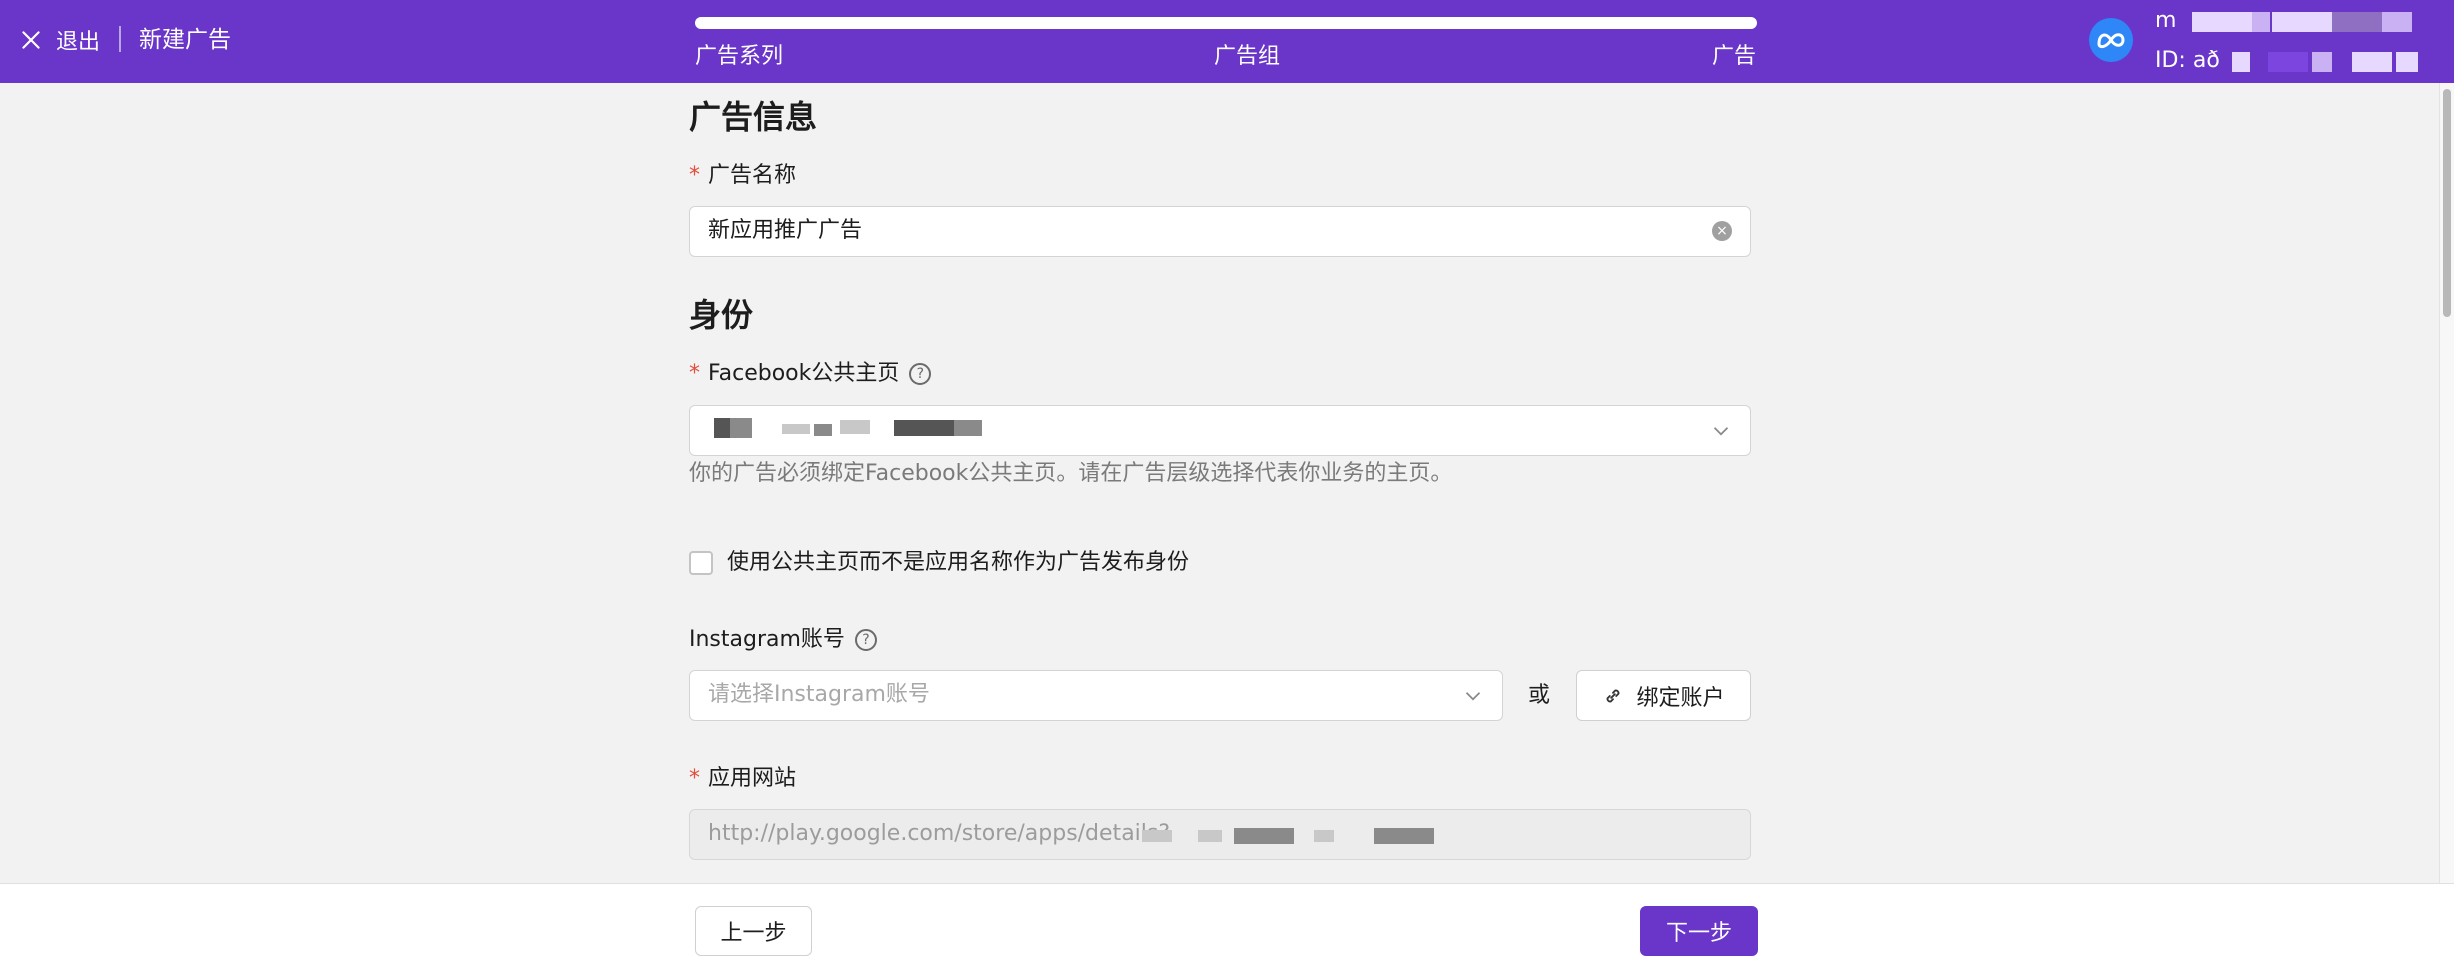 Image resolution: width=2454 pixels, height=977 pixels. I want to click on or-text: 或, so click(1539, 695).